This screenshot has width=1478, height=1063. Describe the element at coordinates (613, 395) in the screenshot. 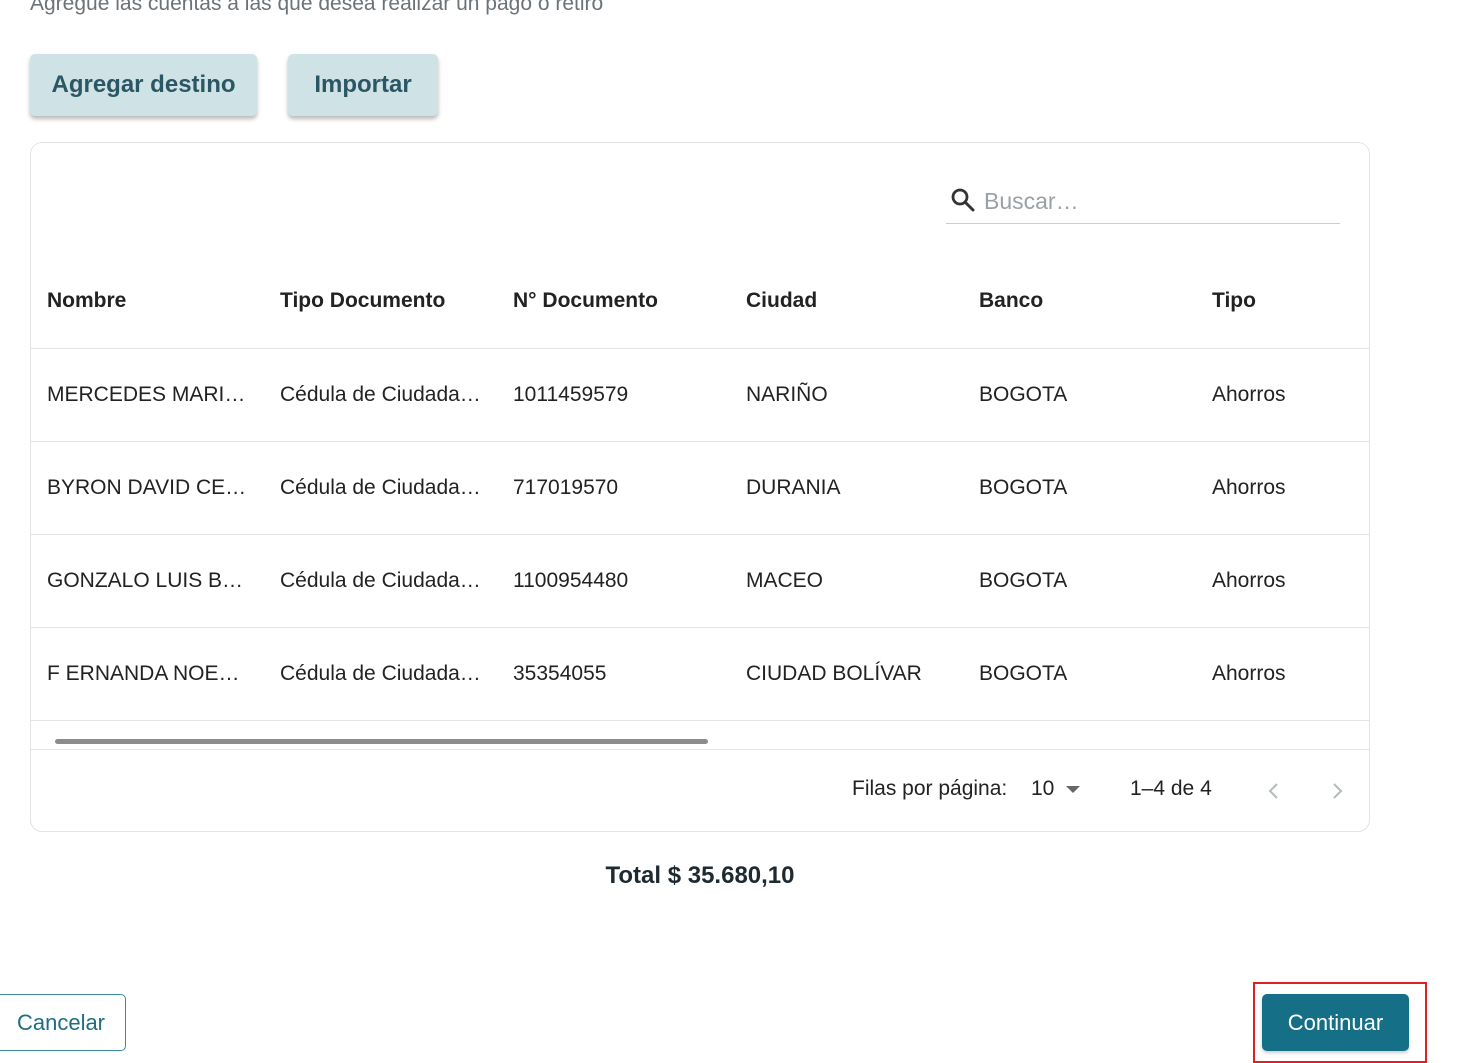

I see `cell-numero-documento: 1011459579` at that location.